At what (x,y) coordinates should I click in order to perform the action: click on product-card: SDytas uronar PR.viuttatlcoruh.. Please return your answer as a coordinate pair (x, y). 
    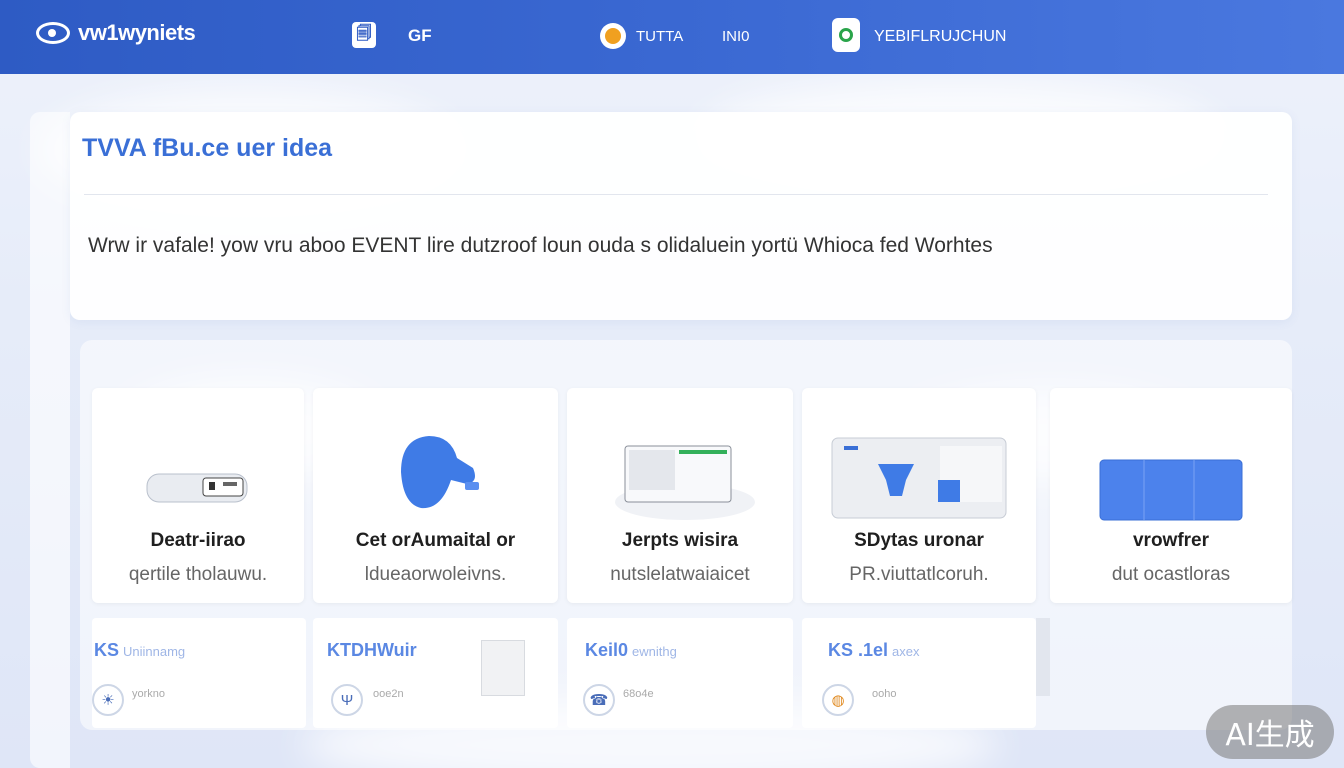
    Looking at the image, I should click on (919, 495).